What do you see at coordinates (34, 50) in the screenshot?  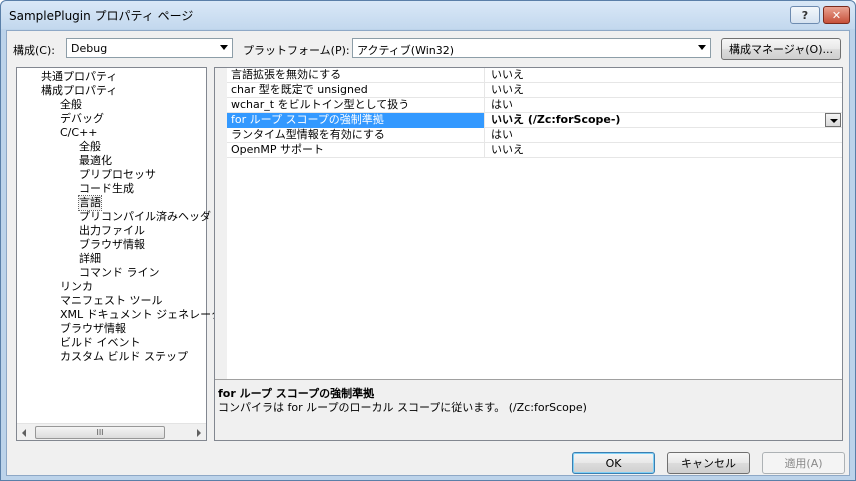 I see `config-label: 構成(C):` at bounding box center [34, 50].